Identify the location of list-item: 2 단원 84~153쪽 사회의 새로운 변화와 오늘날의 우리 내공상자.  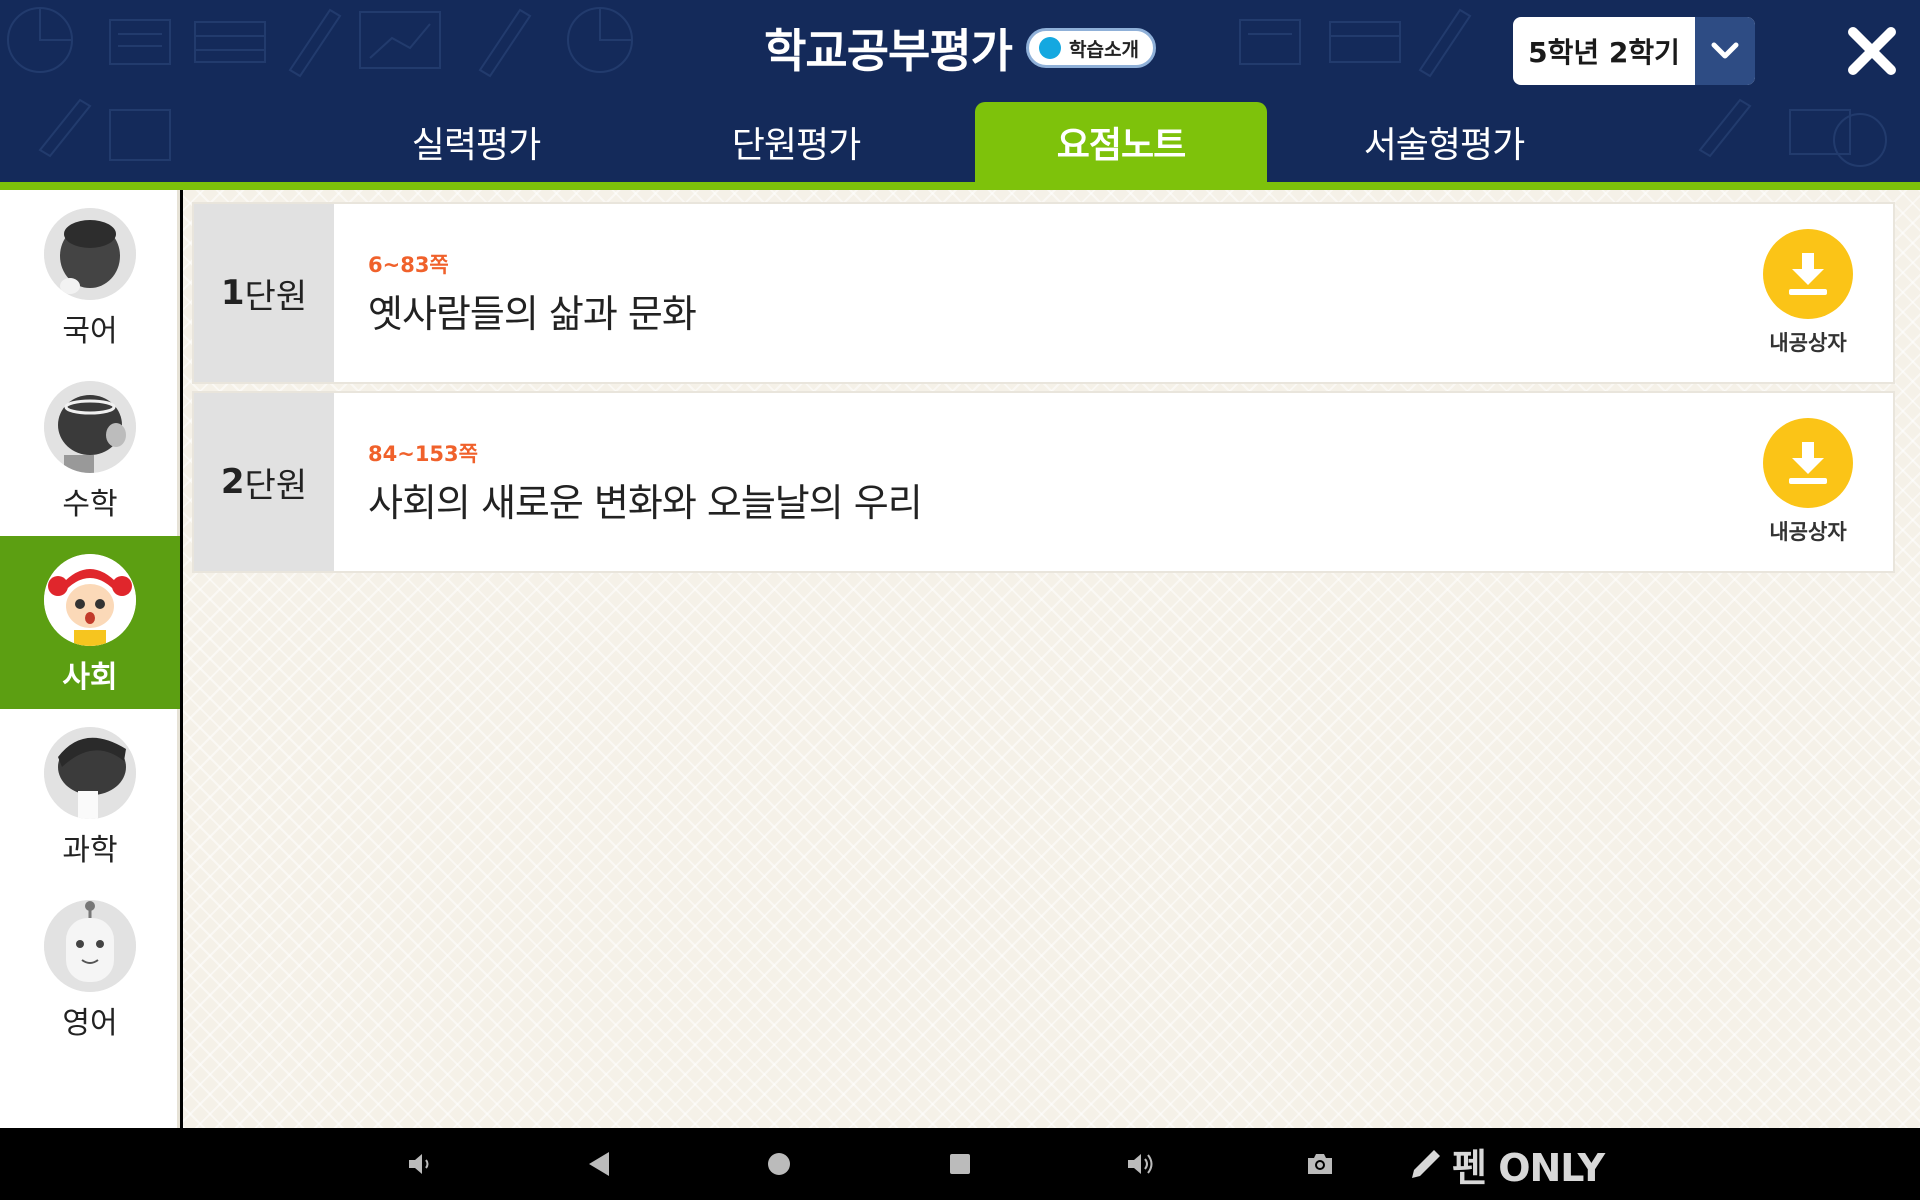
(1043, 482).